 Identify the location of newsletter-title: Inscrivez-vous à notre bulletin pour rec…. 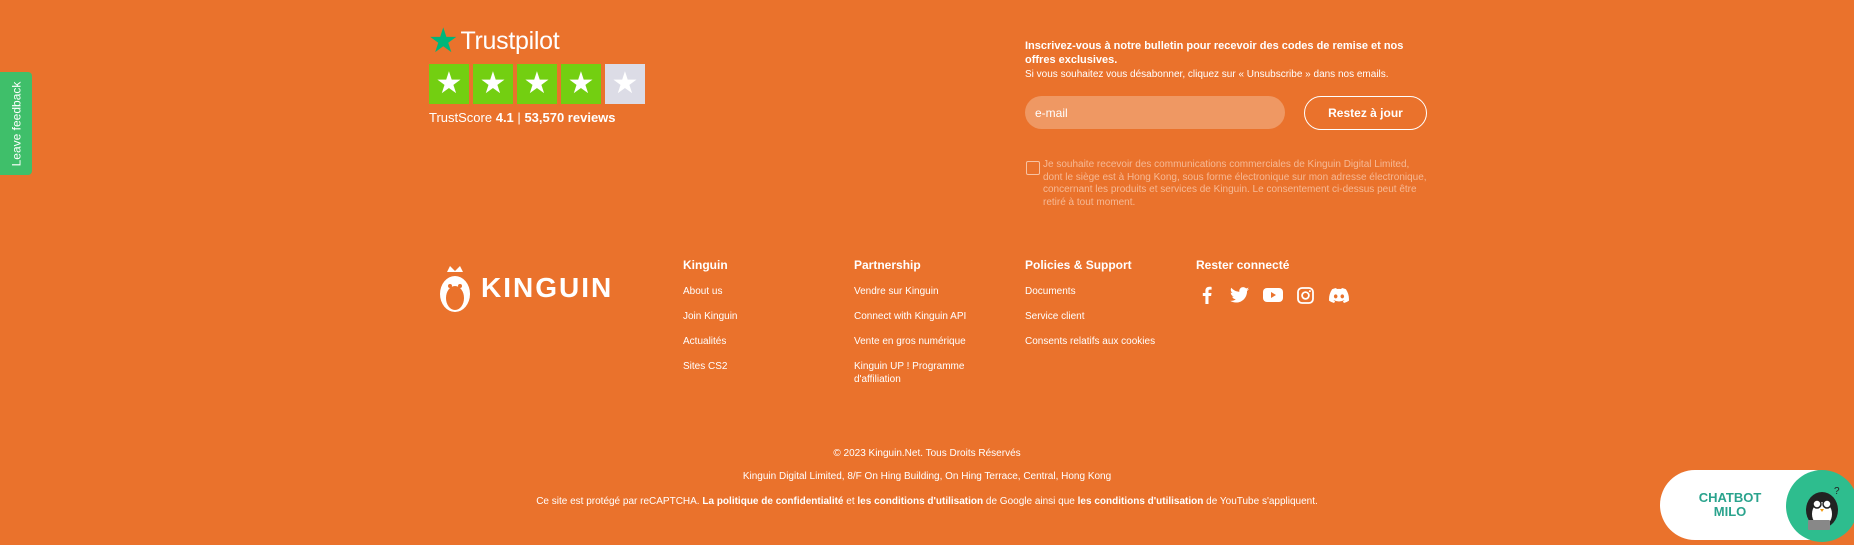
(1214, 53).